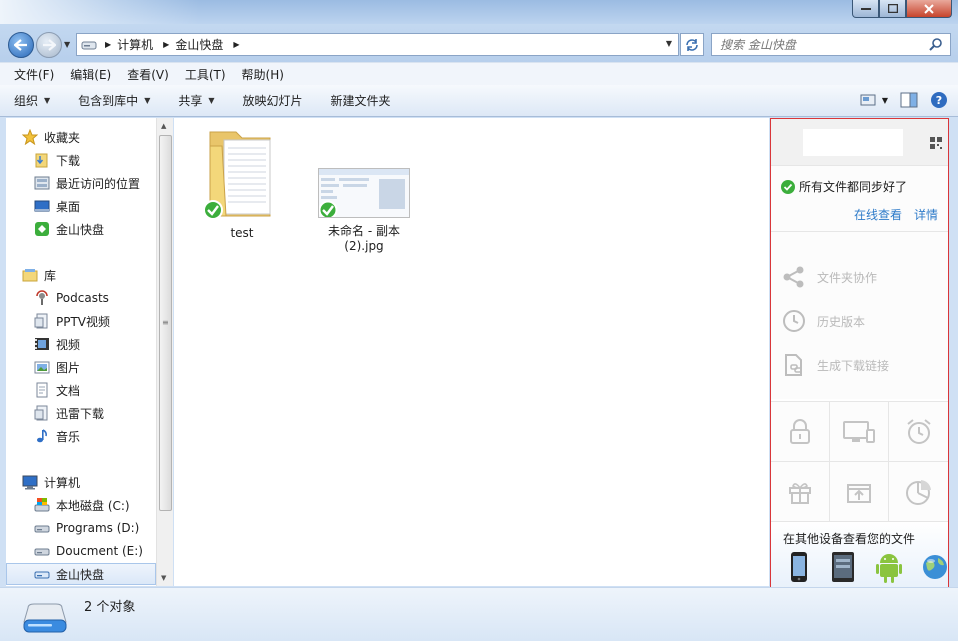  What do you see at coordinates (95, 229) in the screenshot?
I see `nav-item-kuaipan-fav: 金山快盘` at bounding box center [95, 229].